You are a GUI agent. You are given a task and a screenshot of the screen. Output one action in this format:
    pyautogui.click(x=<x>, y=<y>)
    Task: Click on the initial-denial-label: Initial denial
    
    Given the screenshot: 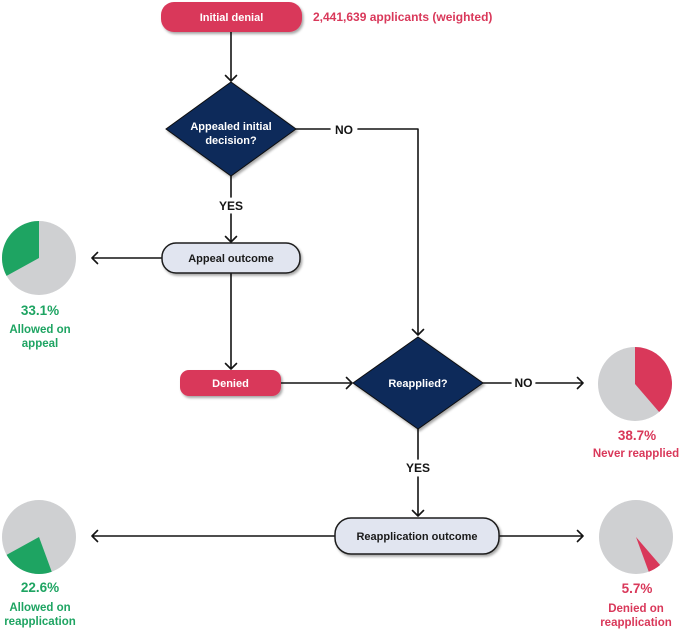 What is the action you would take?
    pyautogui.click(x=232, y=18)
    